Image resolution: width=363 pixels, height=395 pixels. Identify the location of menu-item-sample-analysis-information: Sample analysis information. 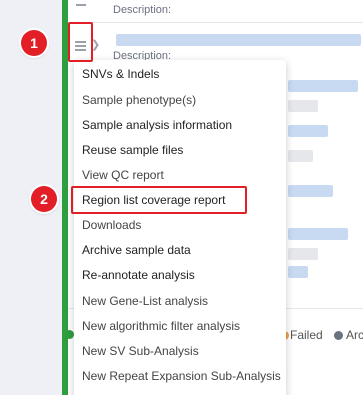
(157, 125).